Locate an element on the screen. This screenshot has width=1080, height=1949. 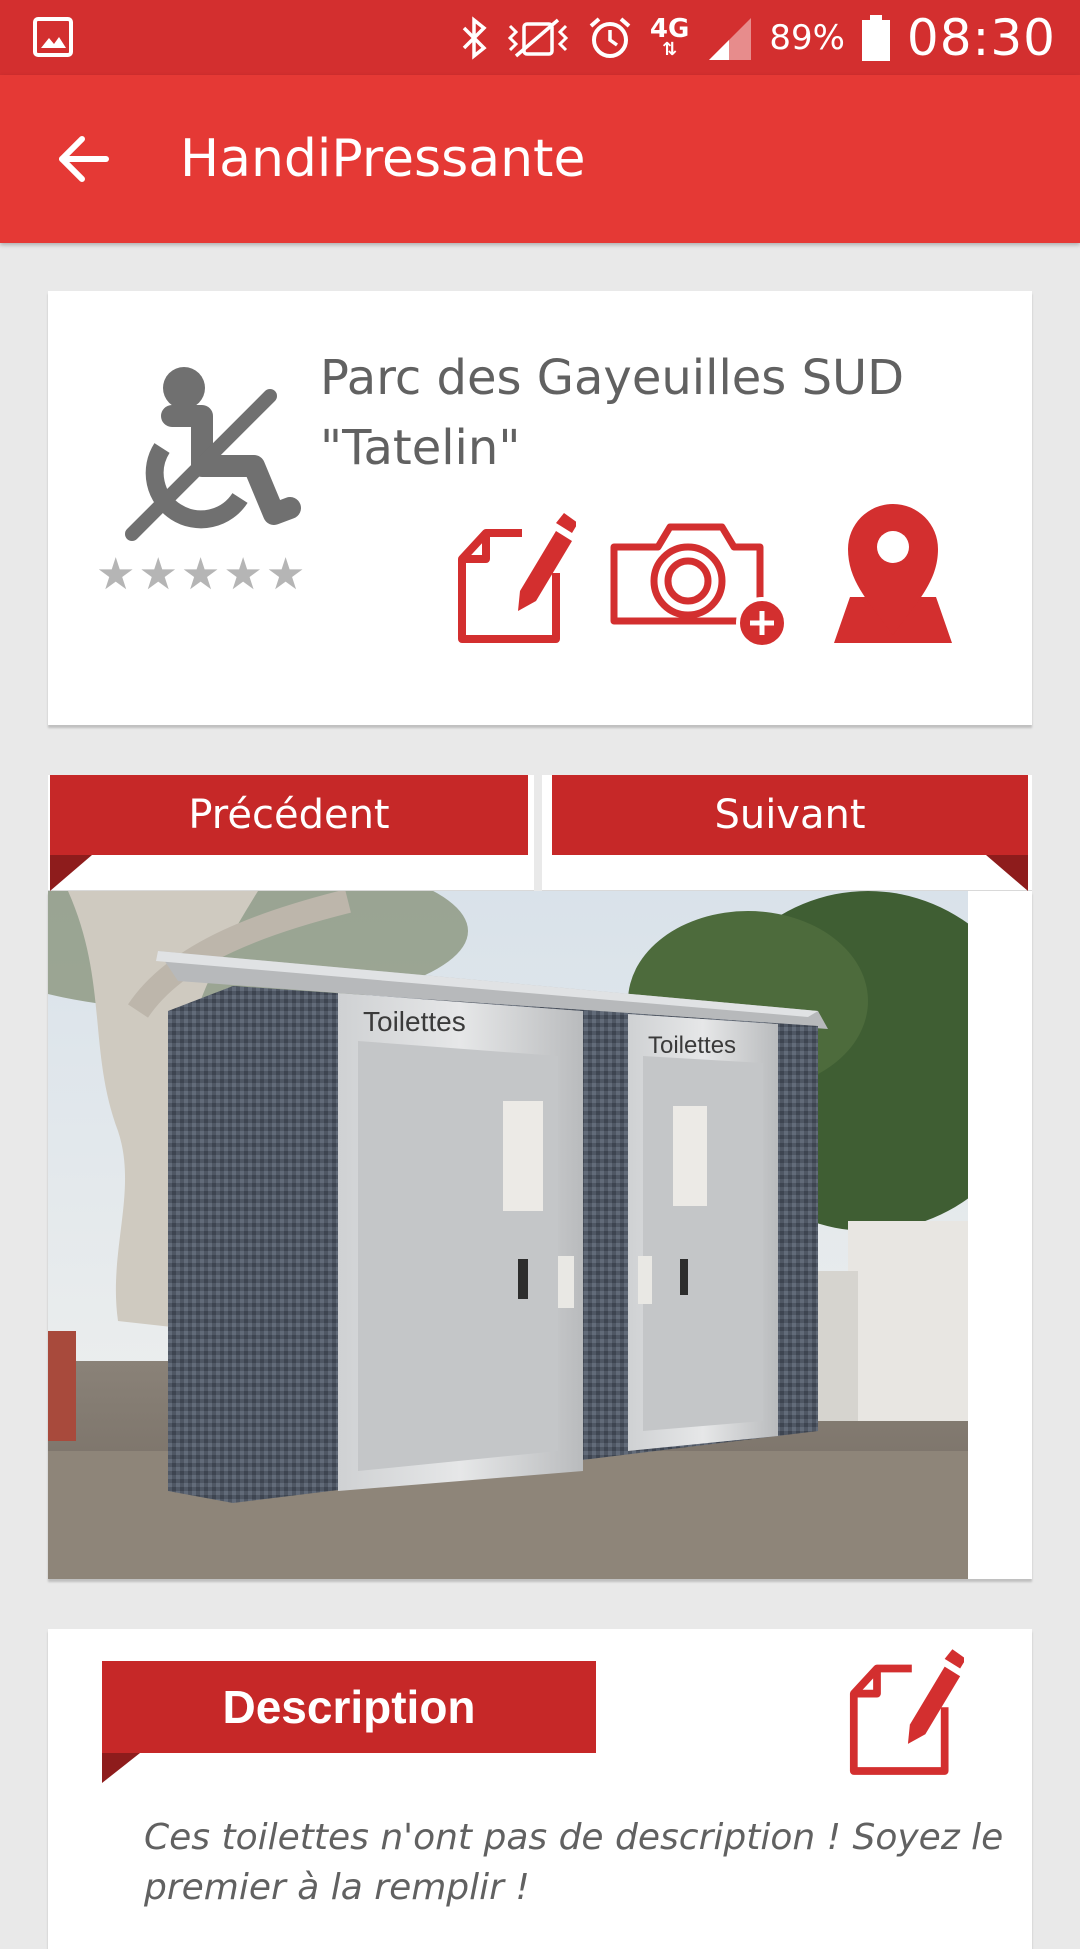
photo-navigation: Précédent Suivant is located at coordinates (540, 833).